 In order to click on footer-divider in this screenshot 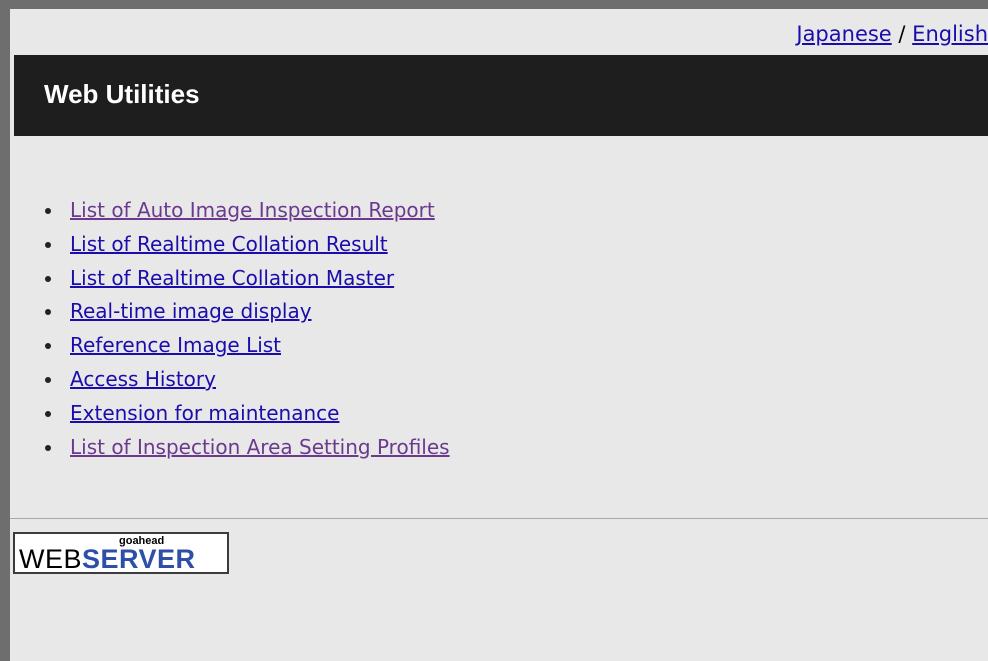, I will do `click(499, 518)`.